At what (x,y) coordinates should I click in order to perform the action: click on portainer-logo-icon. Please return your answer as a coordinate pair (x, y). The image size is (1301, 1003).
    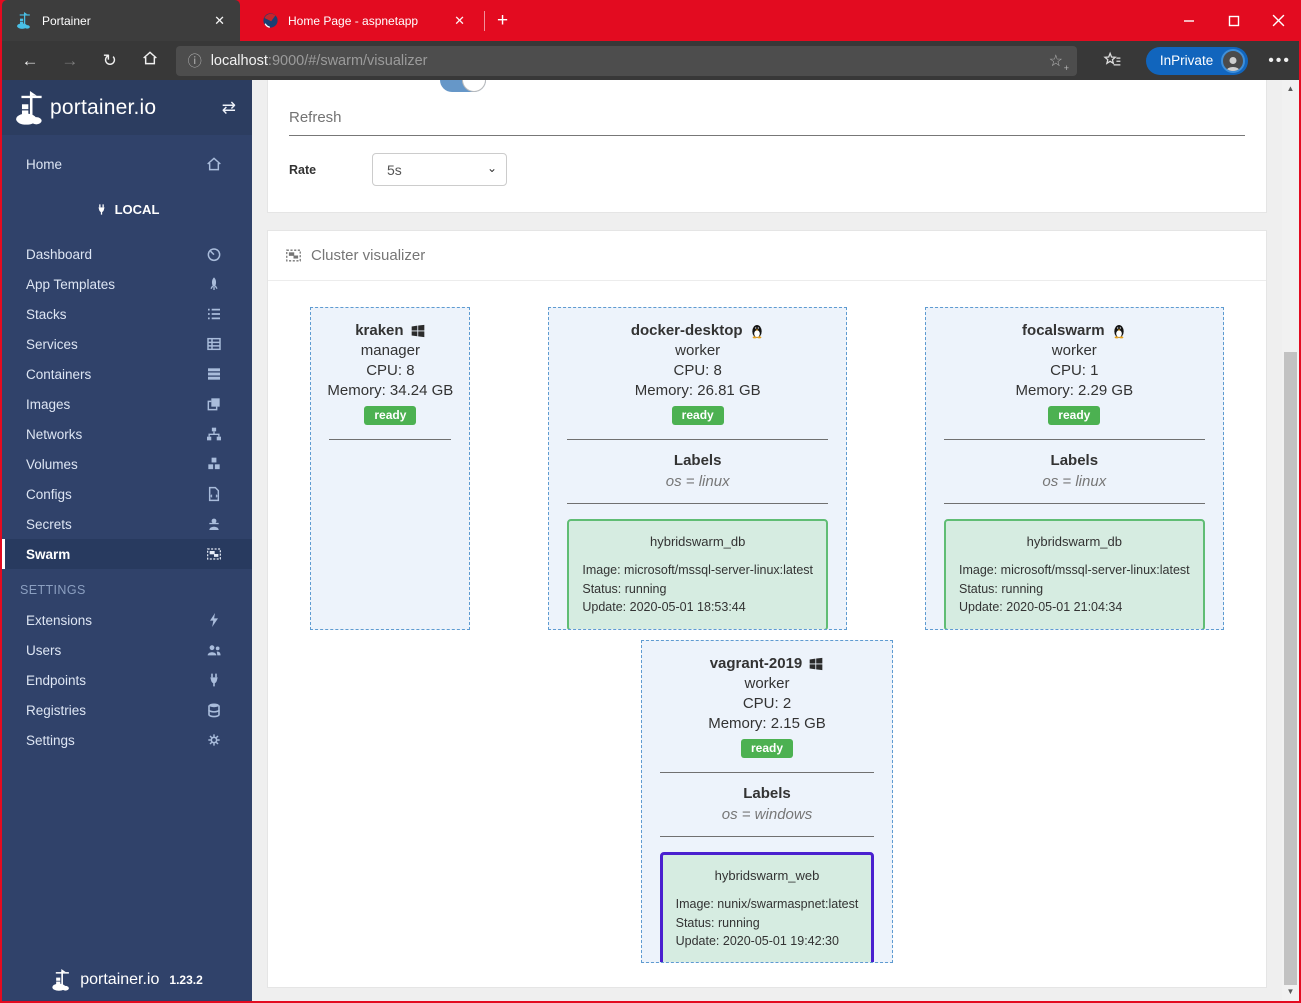
    Looking at the image, I should click on (62, 980).